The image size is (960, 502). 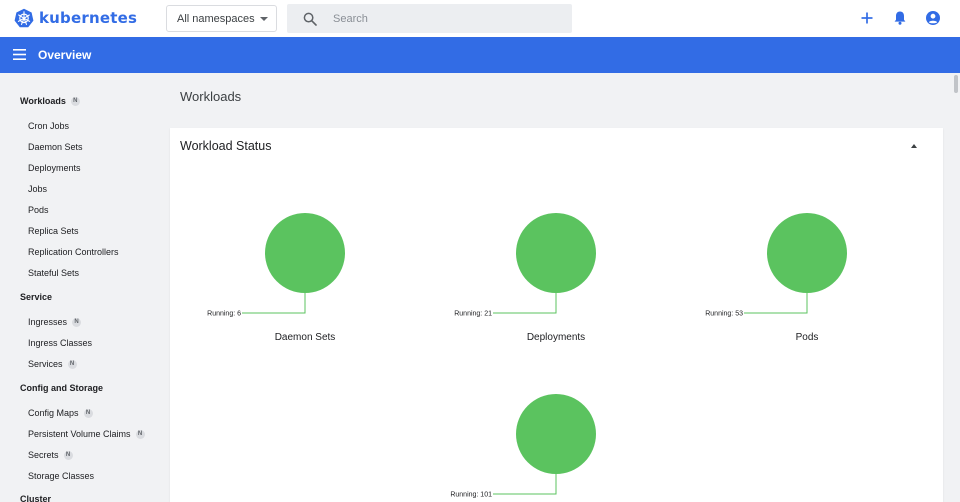 I want to click on sidebar-item-label: Config Maps, so click(x=53, y=413).